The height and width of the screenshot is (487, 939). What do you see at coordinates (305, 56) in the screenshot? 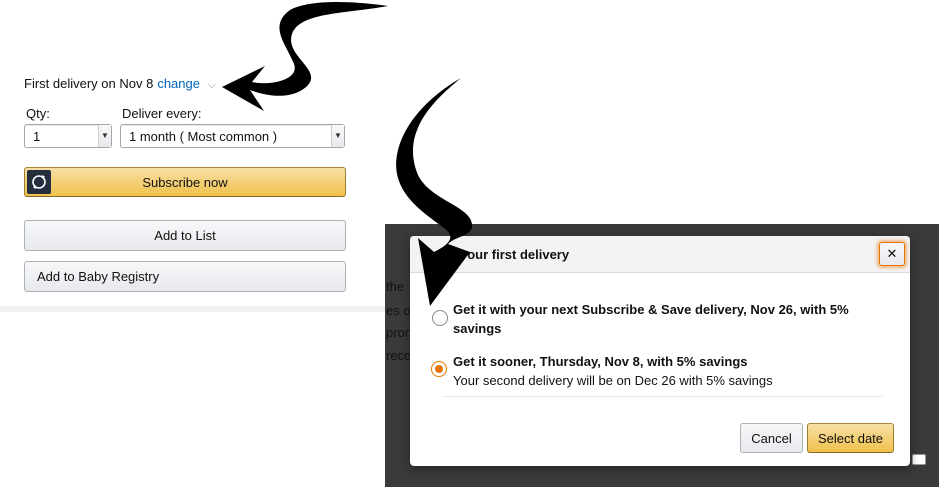
I see `annotation-arrow-top` at bounding box center [305, 56].